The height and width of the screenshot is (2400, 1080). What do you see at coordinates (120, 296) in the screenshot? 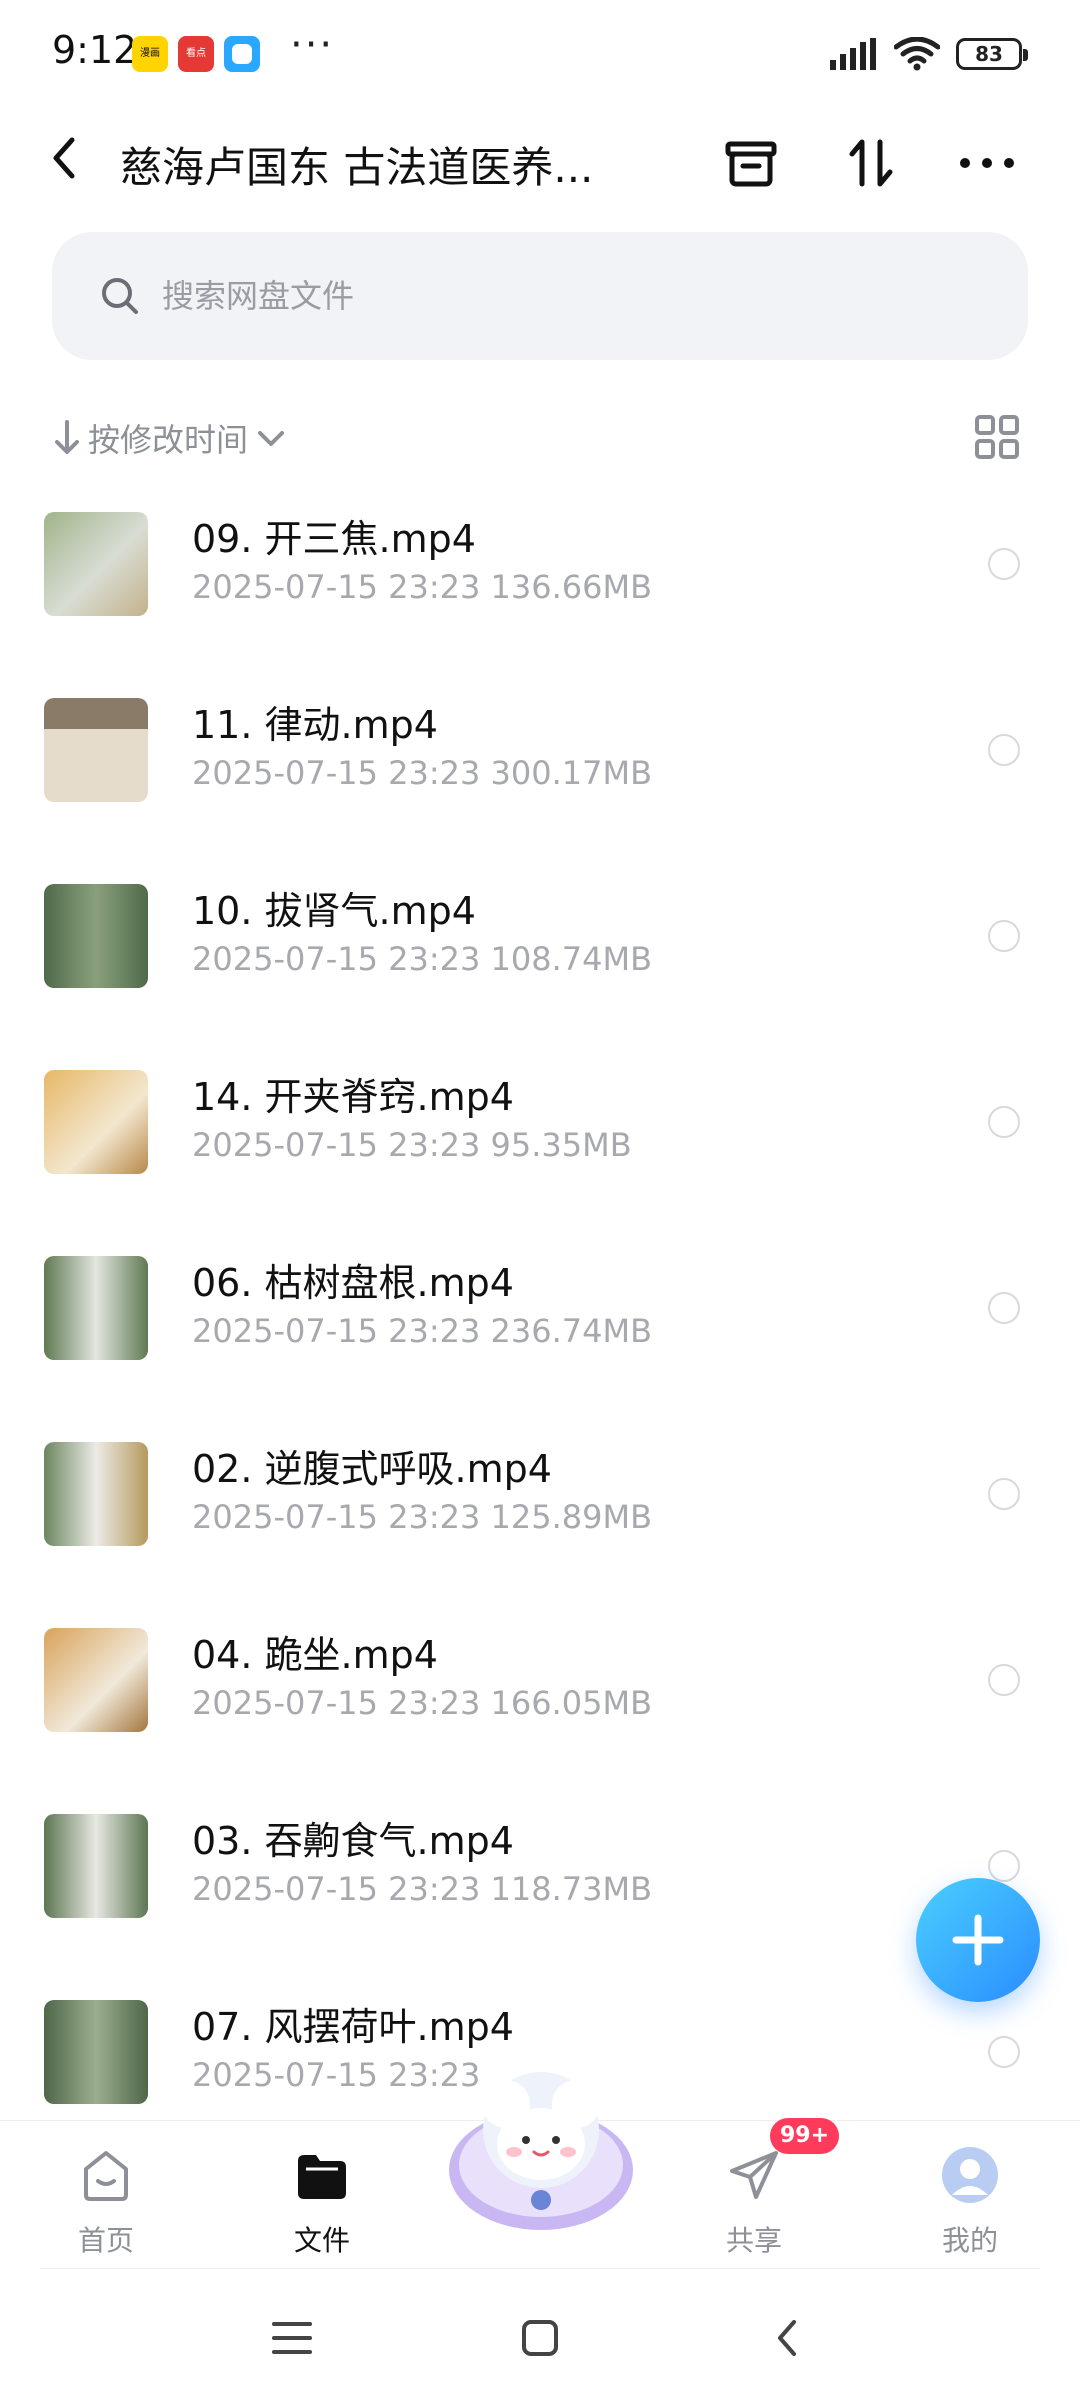
I see `search-icon` at bounding box center [120, 296].